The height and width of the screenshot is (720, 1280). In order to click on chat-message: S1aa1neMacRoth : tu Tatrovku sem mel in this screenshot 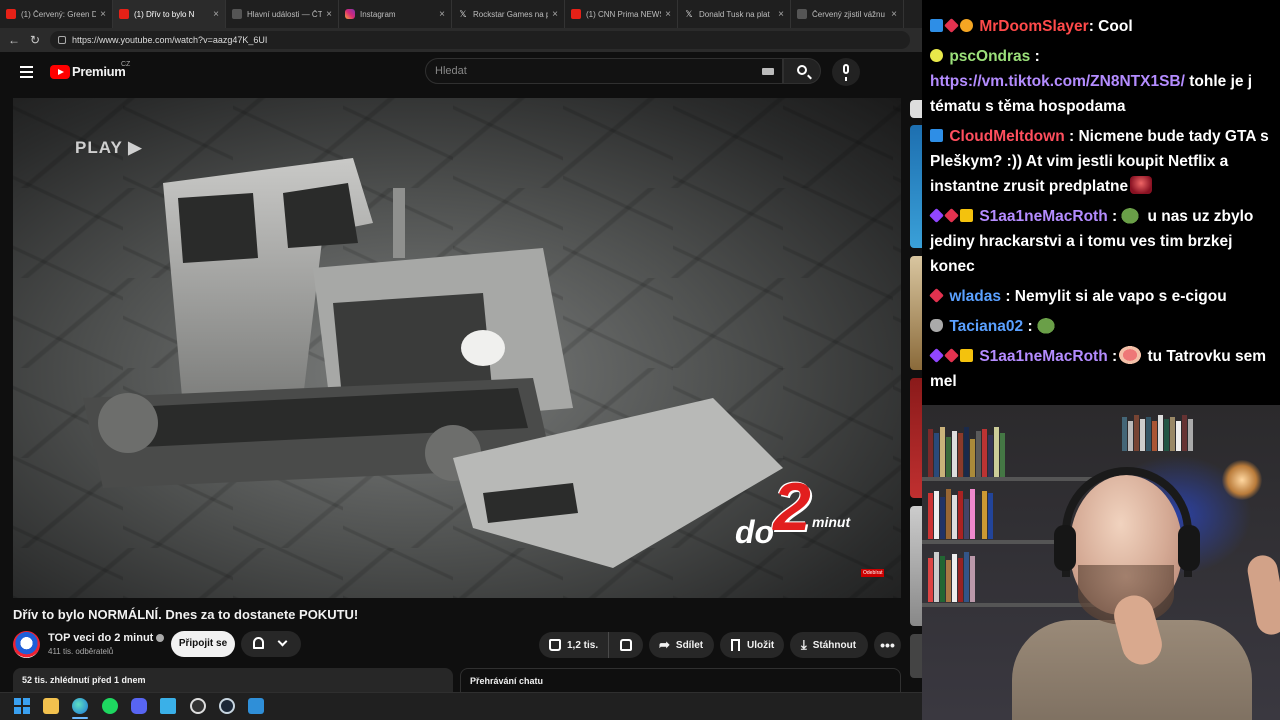, I will do `click(1100, 369)`.